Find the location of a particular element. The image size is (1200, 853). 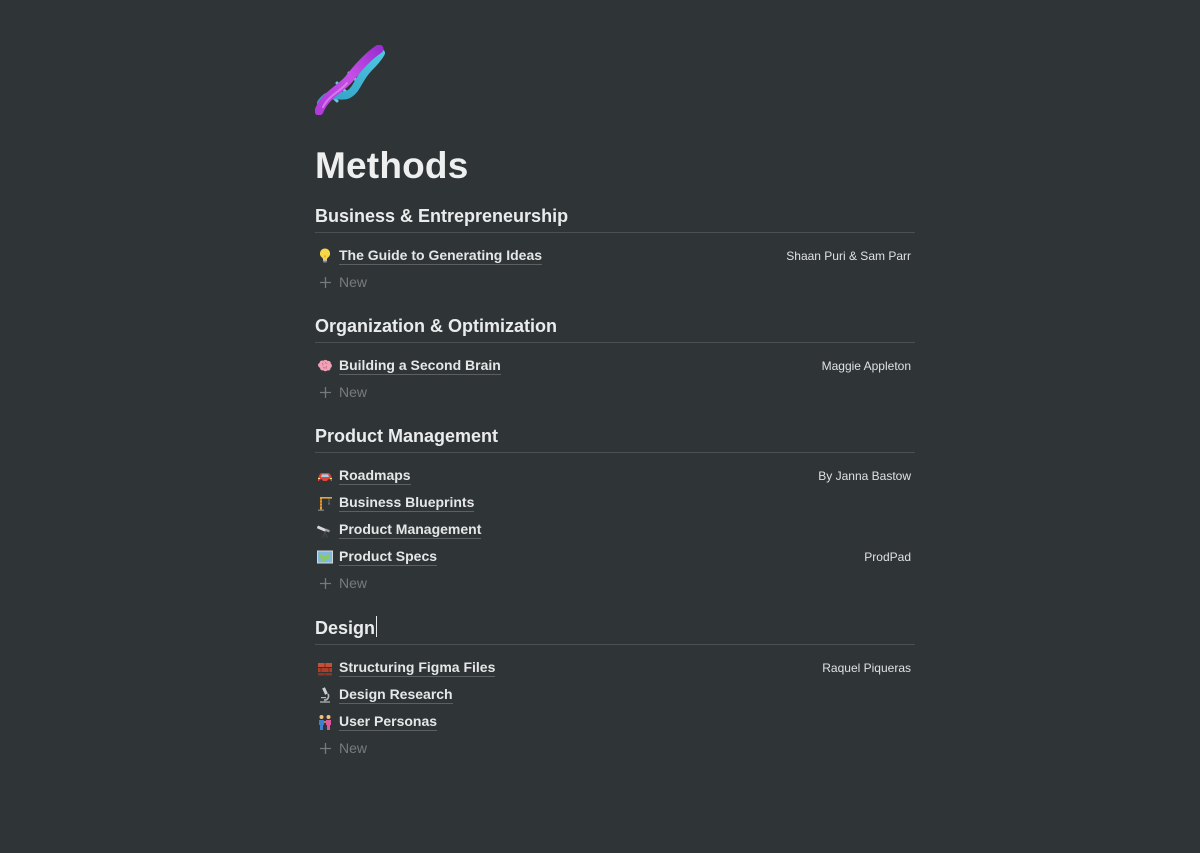

telescope-icon is located at coordinates (325, 530).